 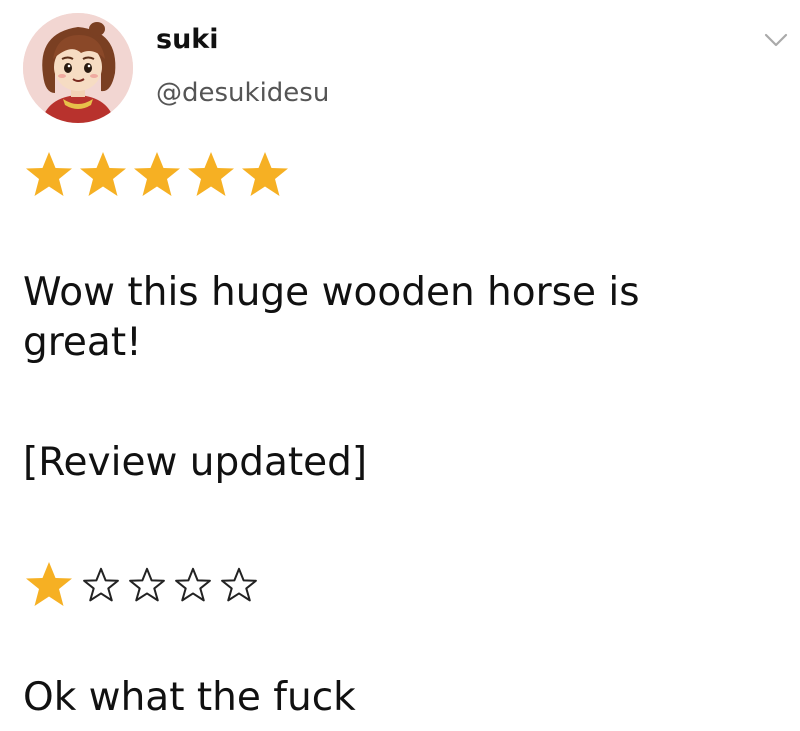 What do you see at coordinates (195, 462) in the screenshot?
I see `review-update-note: [Review updated]` at bounding box center [195, 462].